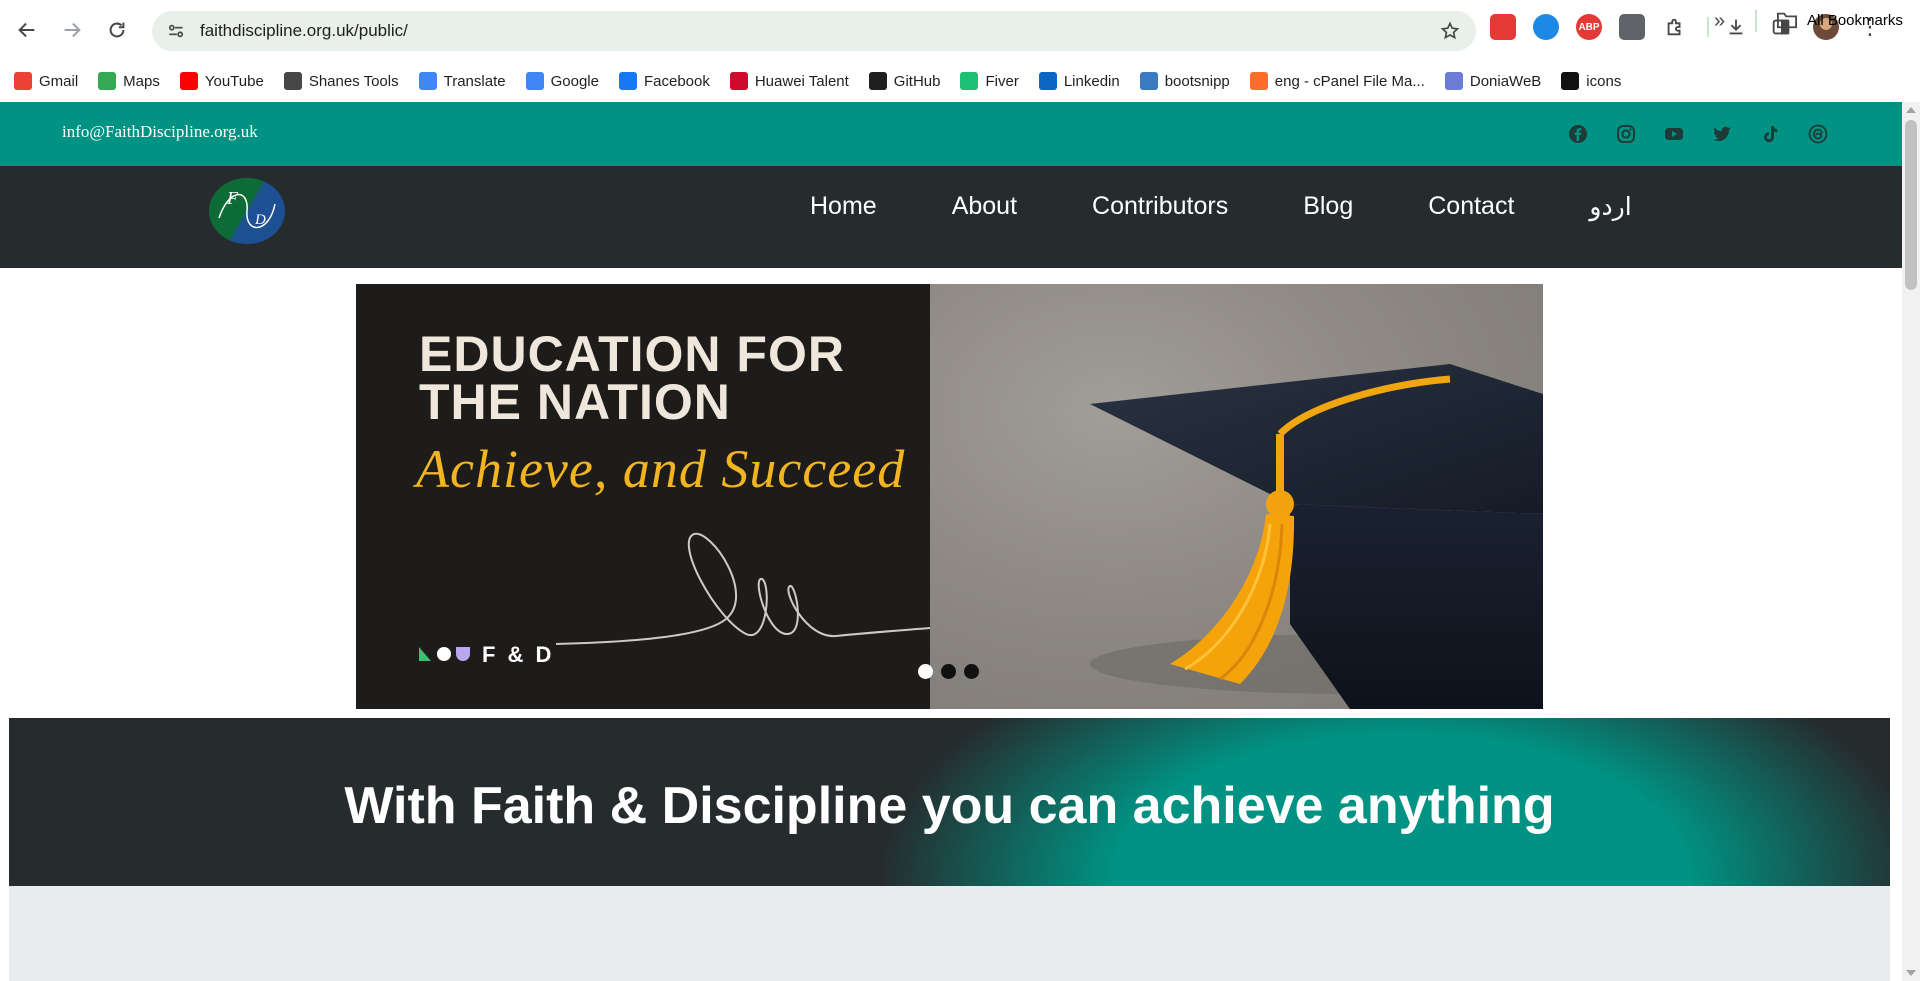  Describe the element at coordinates (1610, 207) in the screenshot. I see `nav-link: اردو` at that location.